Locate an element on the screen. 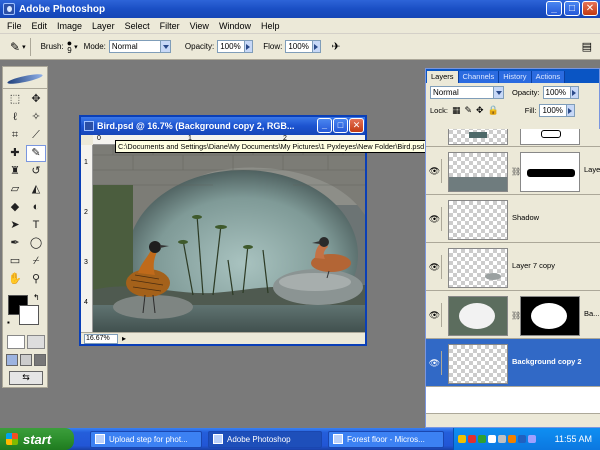 The image size is (600, 450). healing-brush-tool-icon: ✚ is located at coordinates (15, 153).